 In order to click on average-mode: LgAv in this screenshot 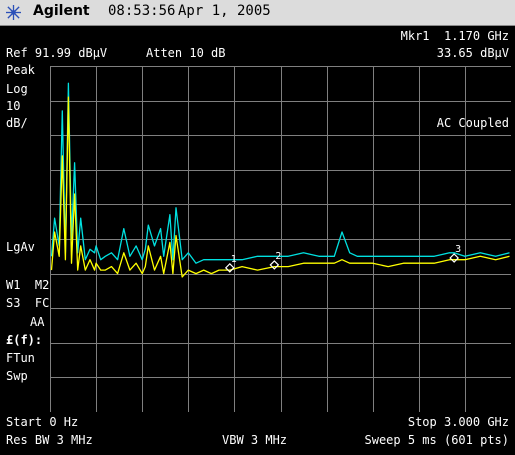, I will do `click(20, 247)`.